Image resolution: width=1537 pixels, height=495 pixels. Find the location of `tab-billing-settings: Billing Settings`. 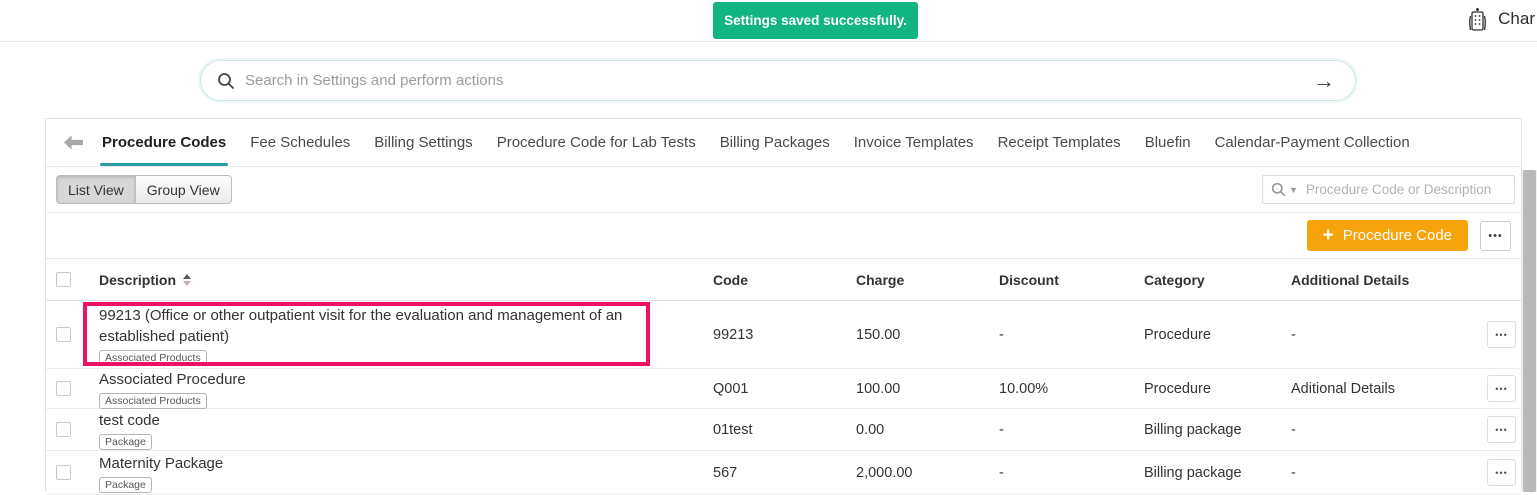

tab-billing-settings: Billing Settings is located at coordinates (423, 142).